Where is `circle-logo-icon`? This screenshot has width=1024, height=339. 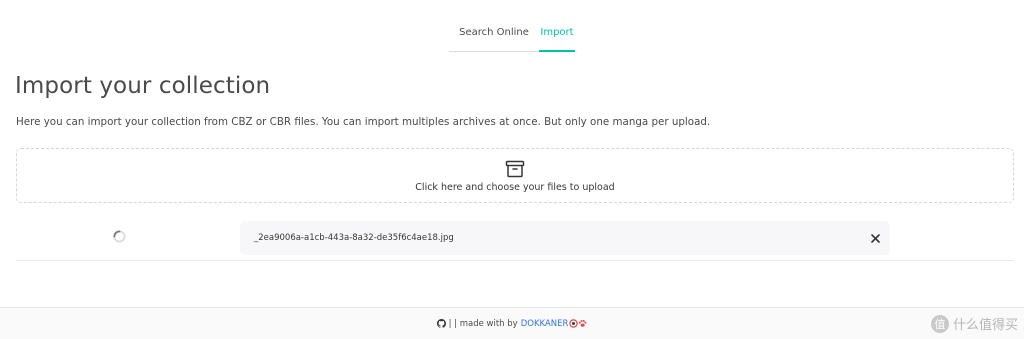 circle-logo-icon is located at coordinates (574, 323).